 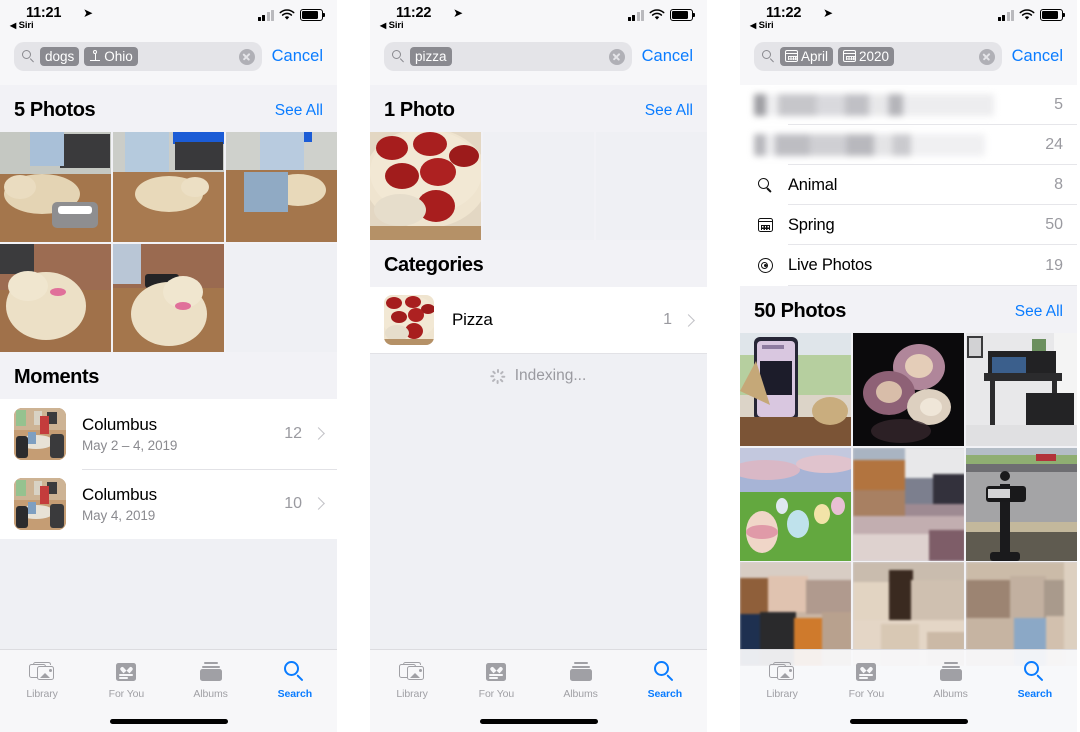 I want to click on suggestion-row-spring: Spring 50, so click(x=908, y=225).